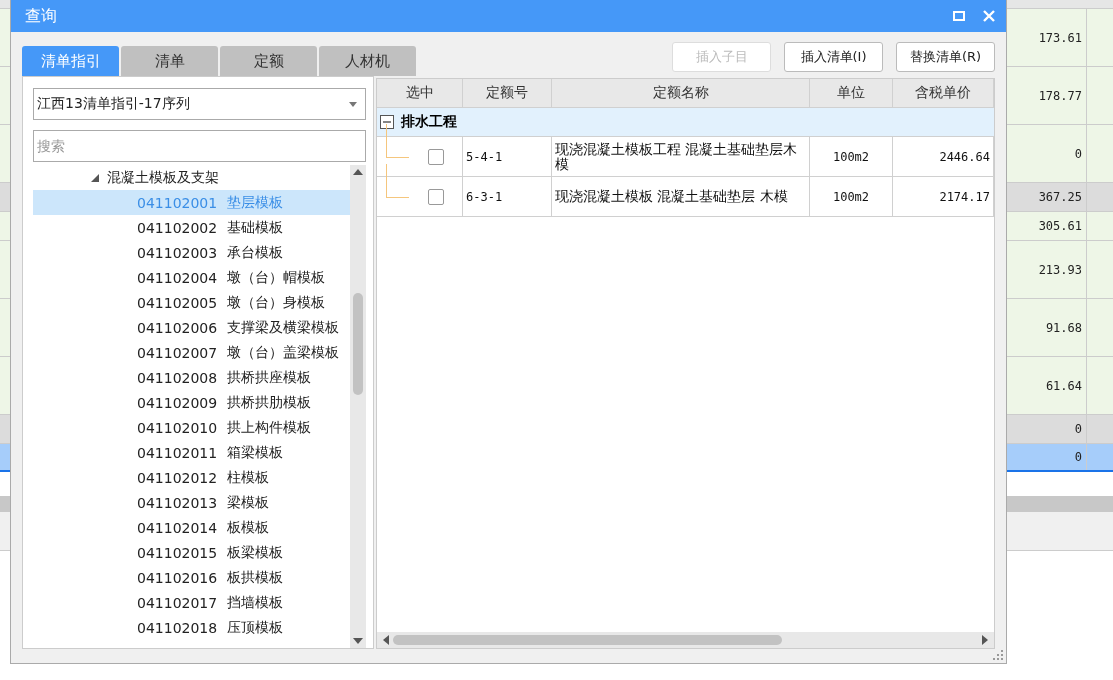 The width and height of the screenshot is (1113, 680). Describe the element at coordinates (1063, 386) in the screenshot. I see `table-cell-text: 61.64` at that location.